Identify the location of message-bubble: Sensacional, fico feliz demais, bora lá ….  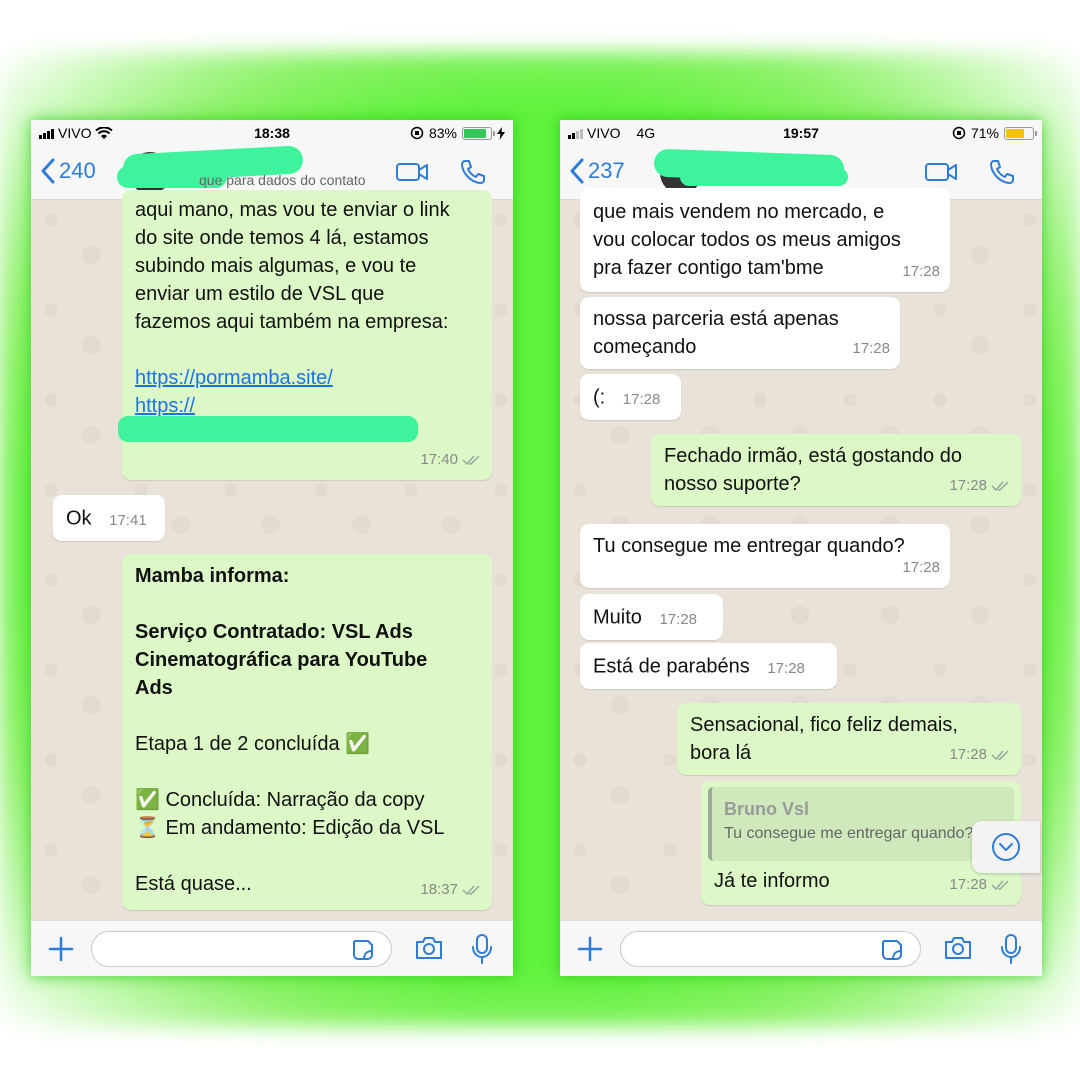
(849, 739).